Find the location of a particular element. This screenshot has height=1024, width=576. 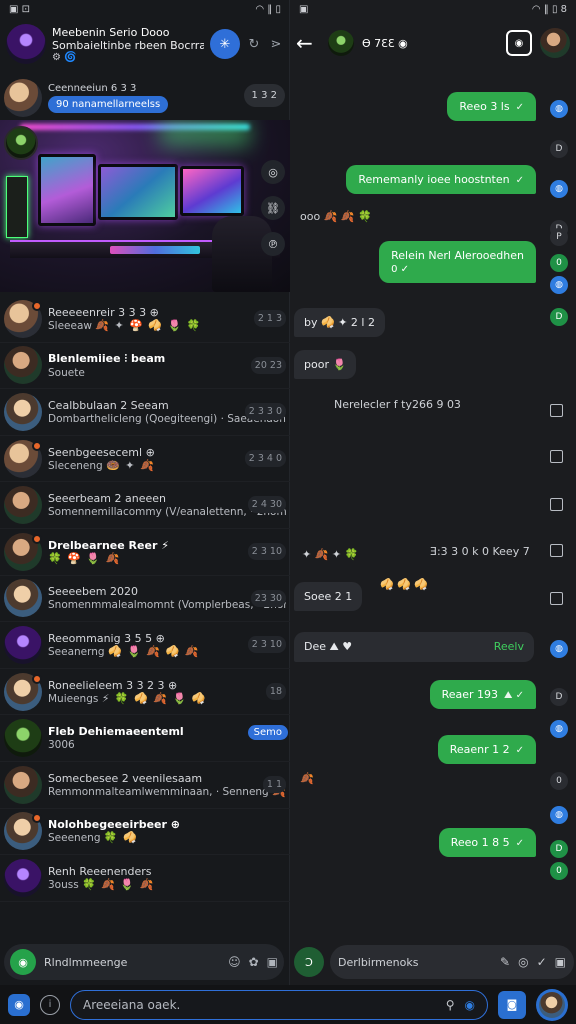

sticker-icon: ✿ is located at coordinates (254, 962).